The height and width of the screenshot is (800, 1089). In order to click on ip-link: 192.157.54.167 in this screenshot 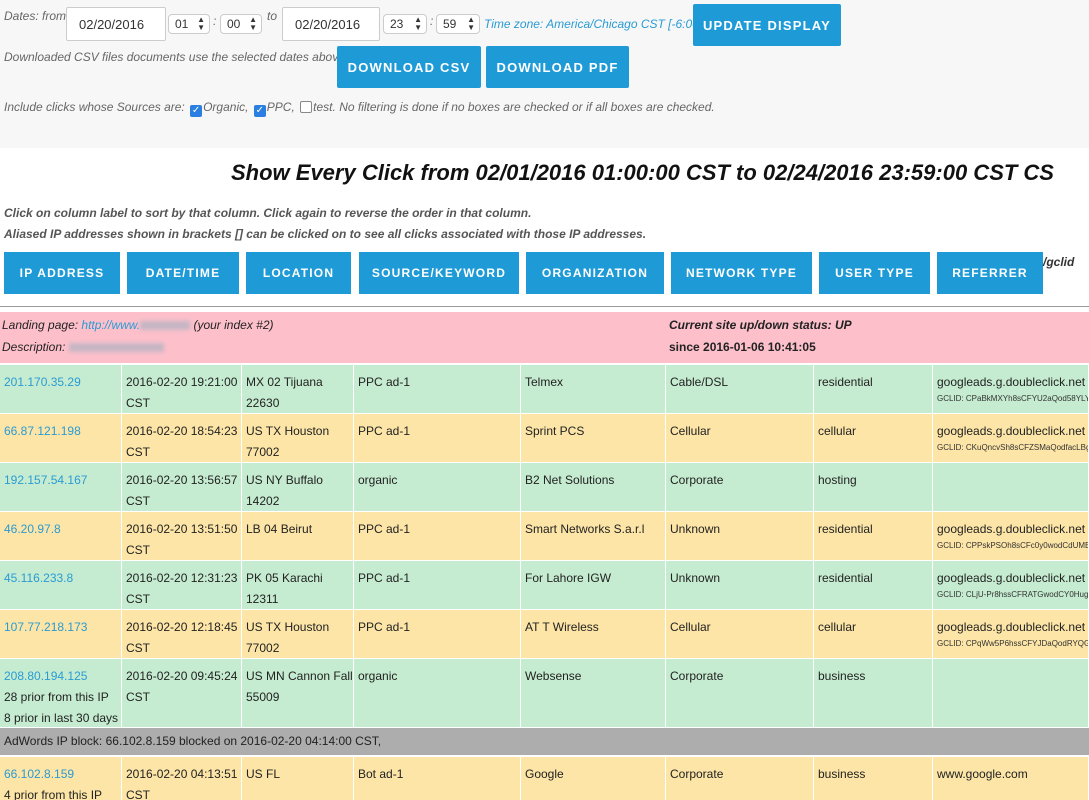, I will do `click(62, 480)`.